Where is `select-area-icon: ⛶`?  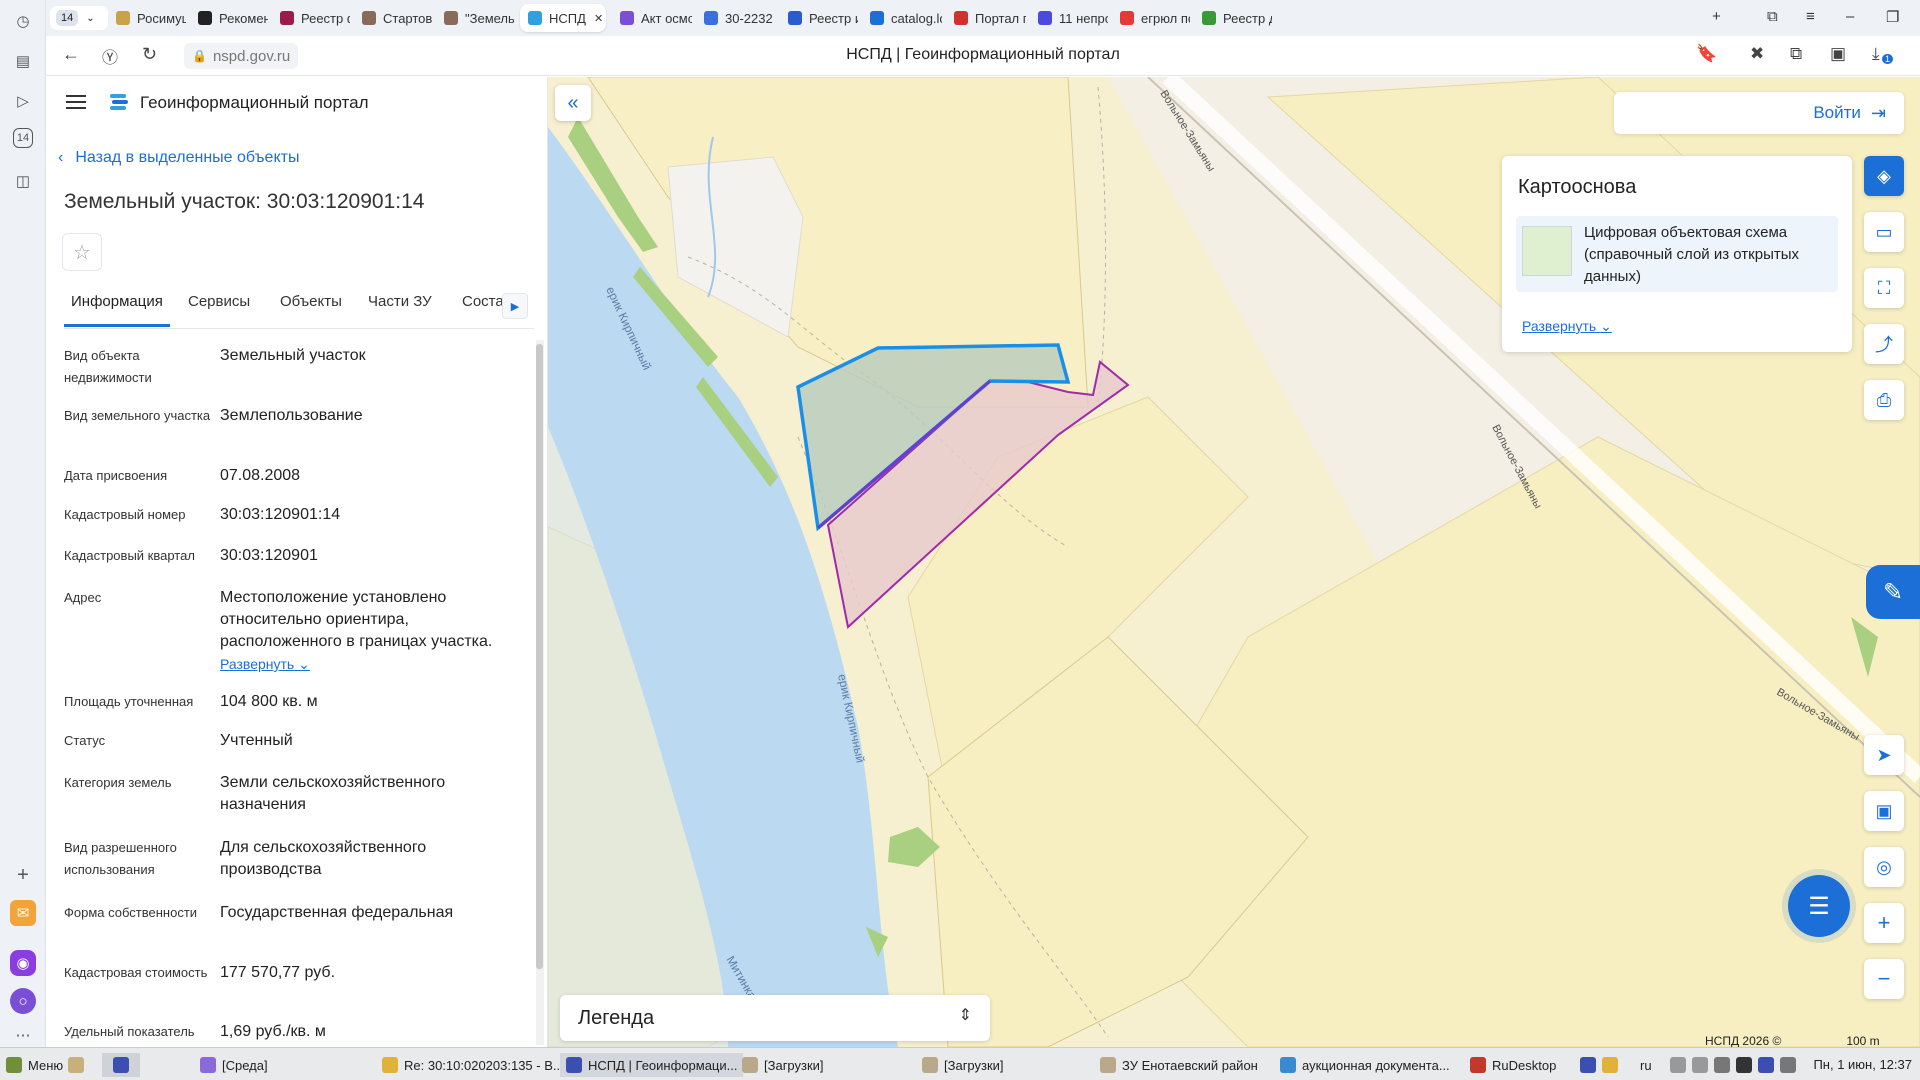
select-area-icon: ⛶ is located at coordinates (1884, 288).